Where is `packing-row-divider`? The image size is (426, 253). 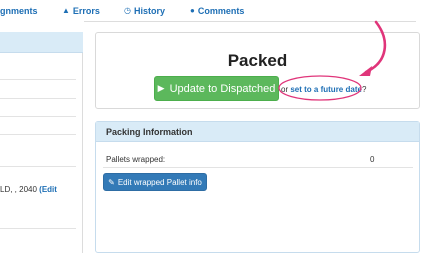 packing-row-divider is located at coordinates (258, 167).